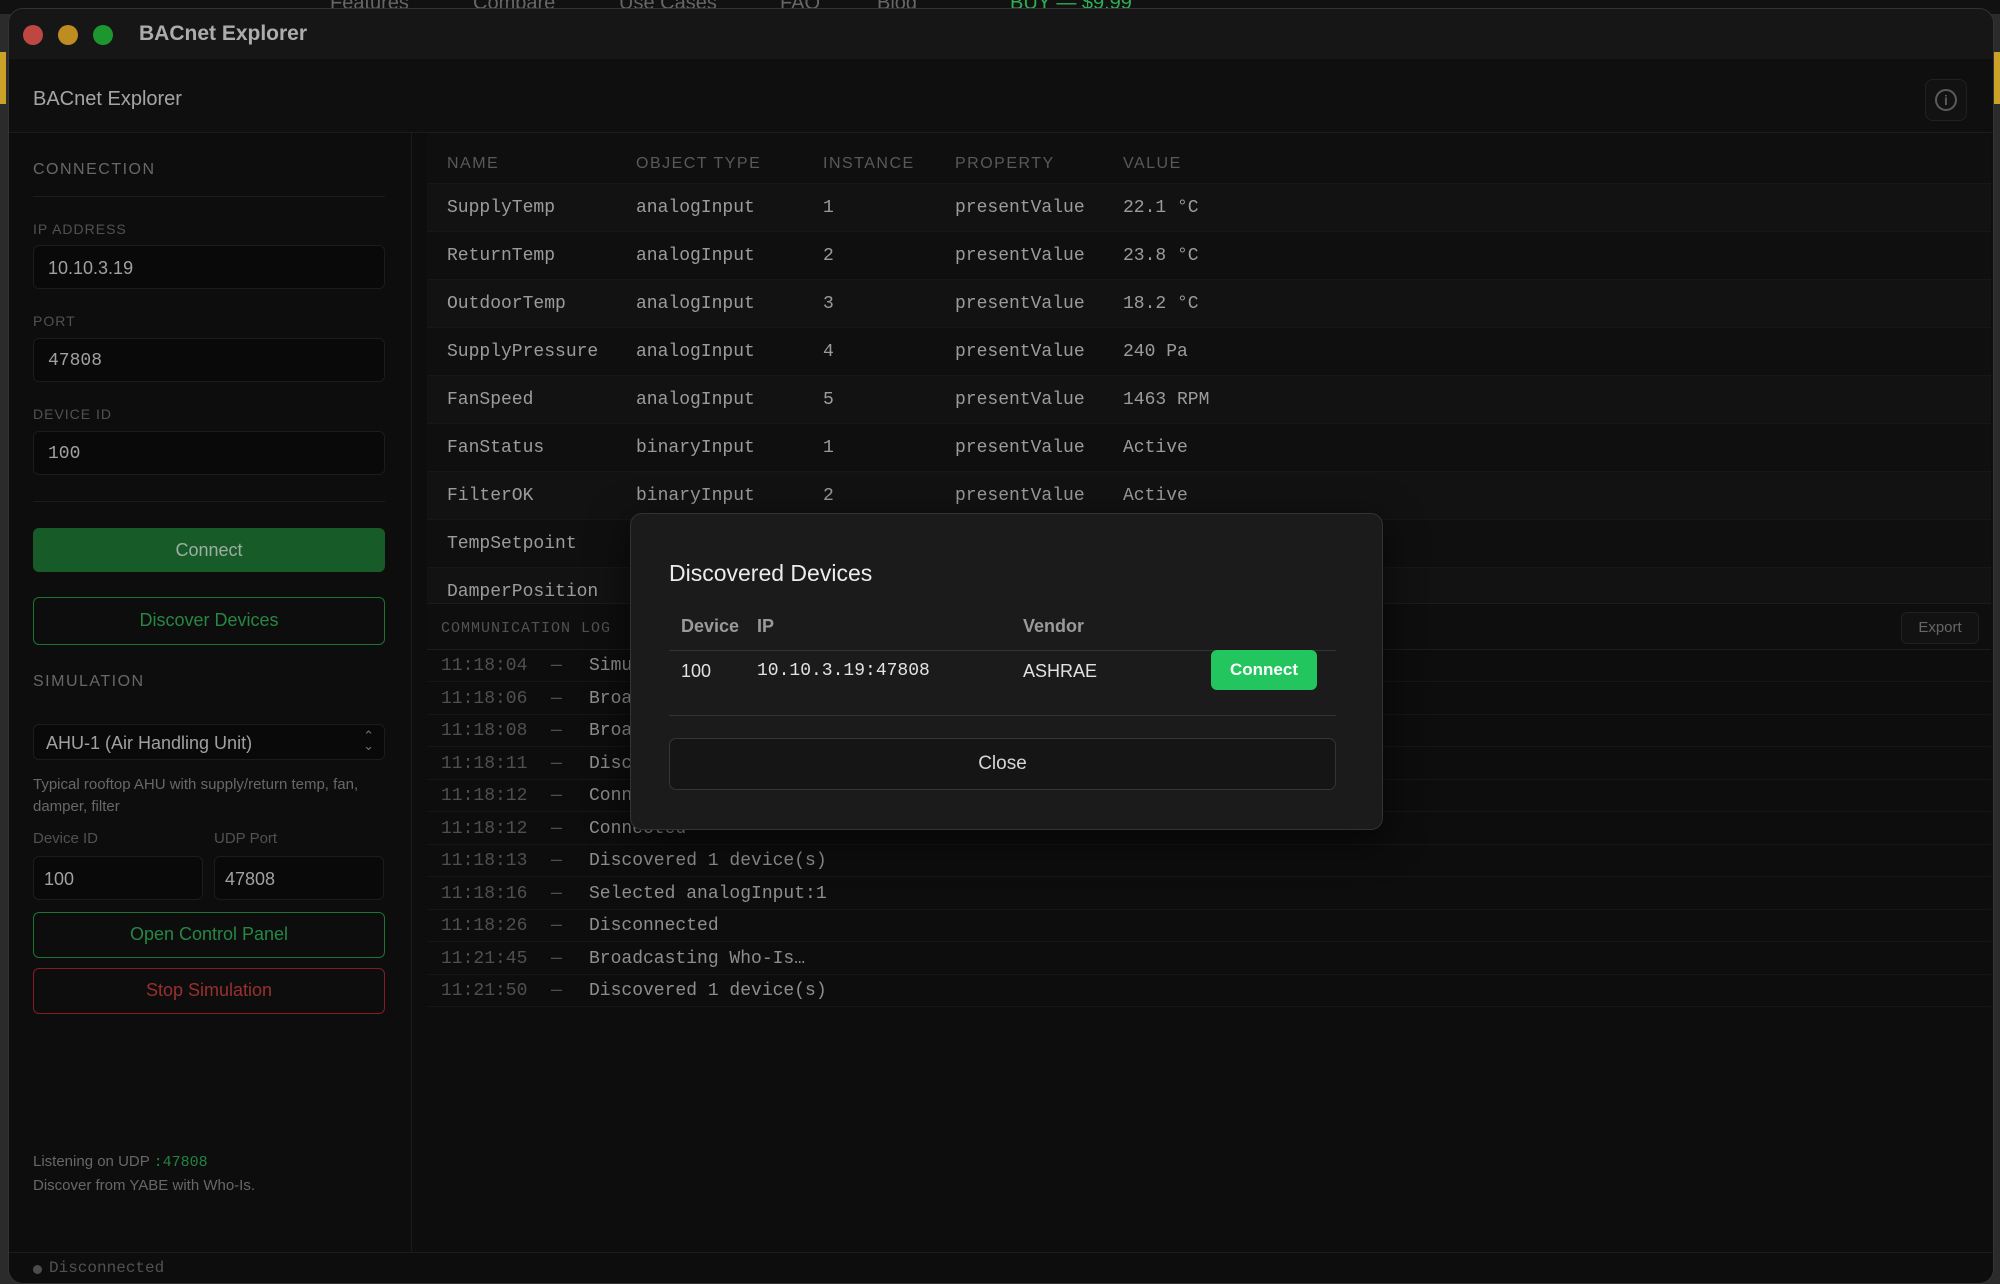 Image resolution: width=2000 pixels, height=1284 pixels. What do you see at coordinates (843, 671) in the screenshot?
I see `device-ip-cell: 10.10.3.19:47808` at bounding box center [843, 671].